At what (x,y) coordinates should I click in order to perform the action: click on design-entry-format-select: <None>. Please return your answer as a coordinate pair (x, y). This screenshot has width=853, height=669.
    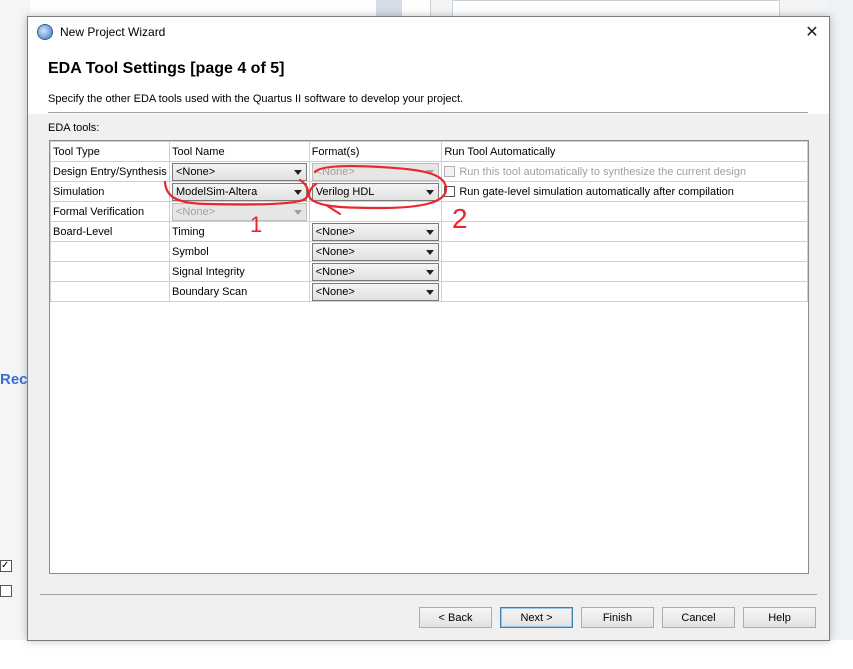
    Looking at the image, I should click on (375, 171).